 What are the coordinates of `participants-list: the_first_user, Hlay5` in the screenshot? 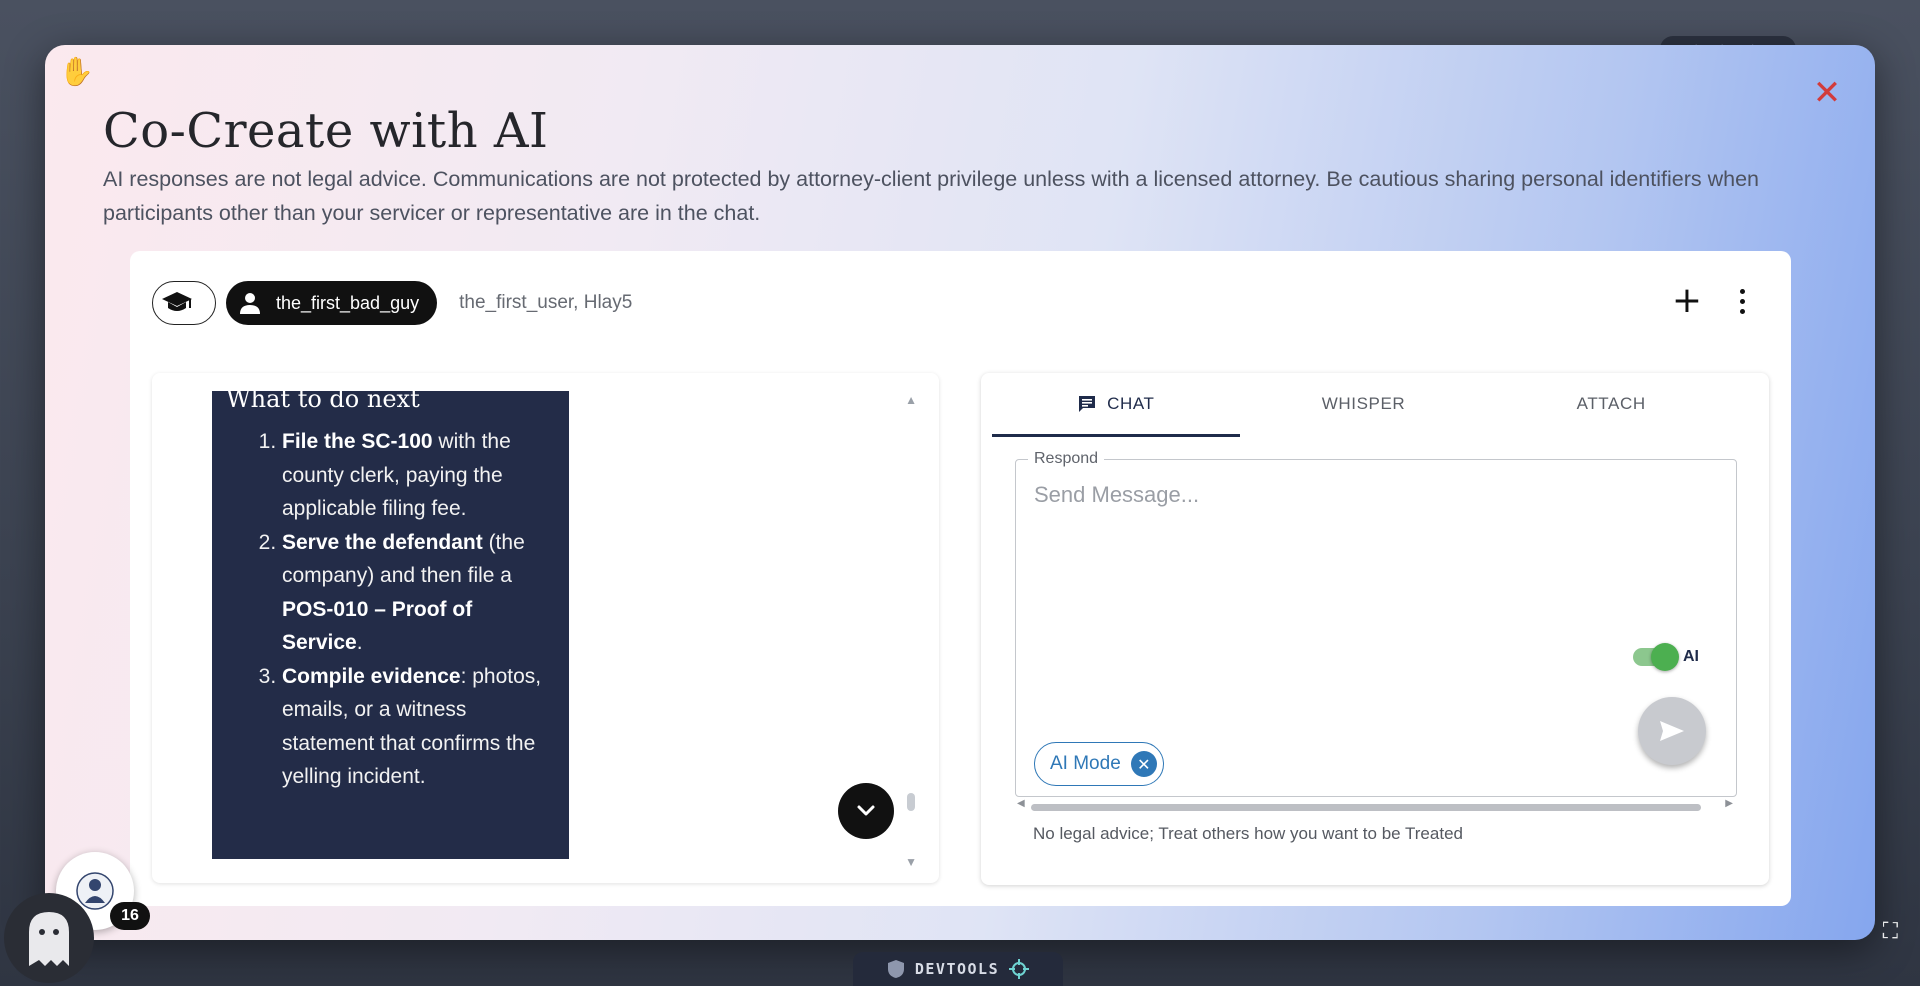 It's located at (546, 302).